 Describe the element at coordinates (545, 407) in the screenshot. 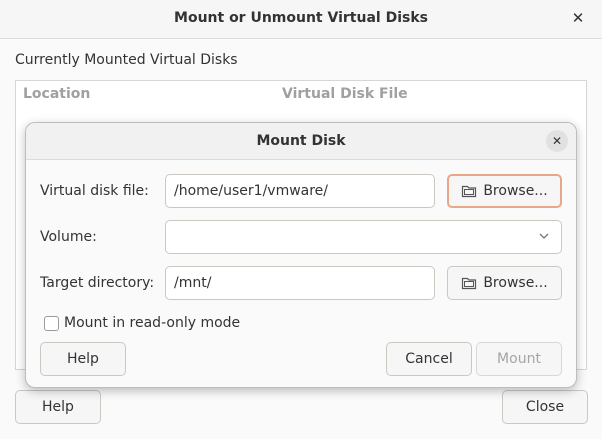

I see `outer-close-button: Close` at that location.